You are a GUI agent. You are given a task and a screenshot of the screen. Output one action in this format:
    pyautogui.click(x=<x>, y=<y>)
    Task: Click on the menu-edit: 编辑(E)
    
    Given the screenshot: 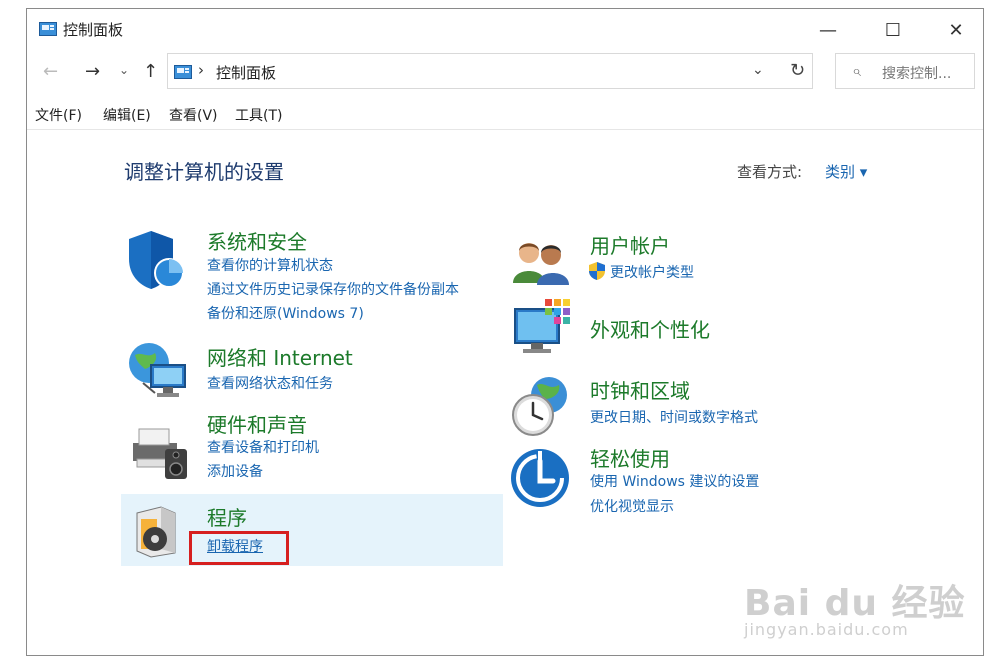 What is the action you would take?
    pyautogui.click(x=127, y=115)
    